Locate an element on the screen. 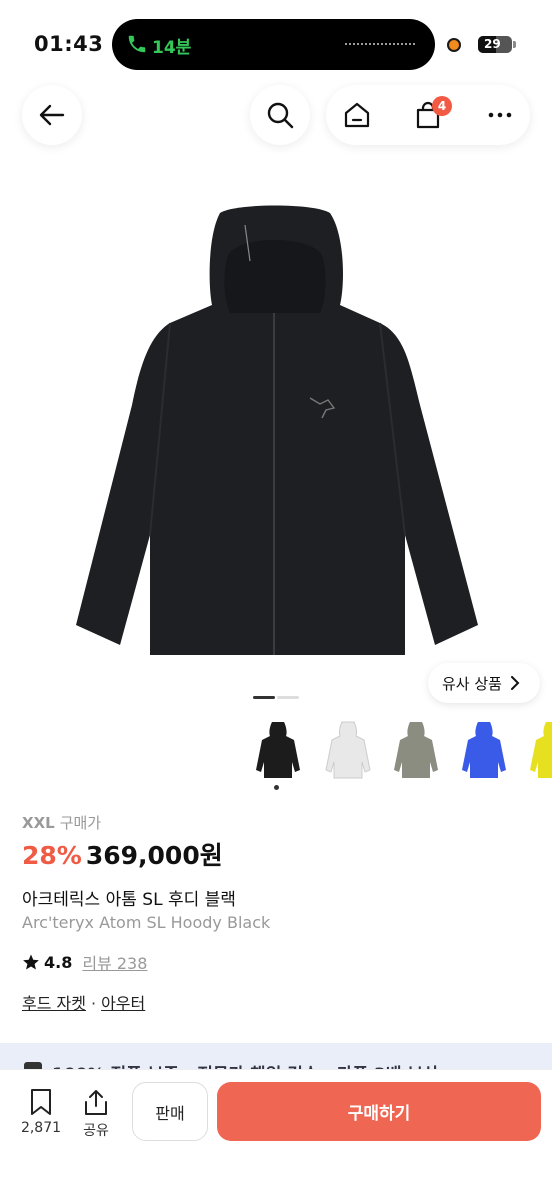  cart-count-badge: 4 is located at coordinates (442, 106).